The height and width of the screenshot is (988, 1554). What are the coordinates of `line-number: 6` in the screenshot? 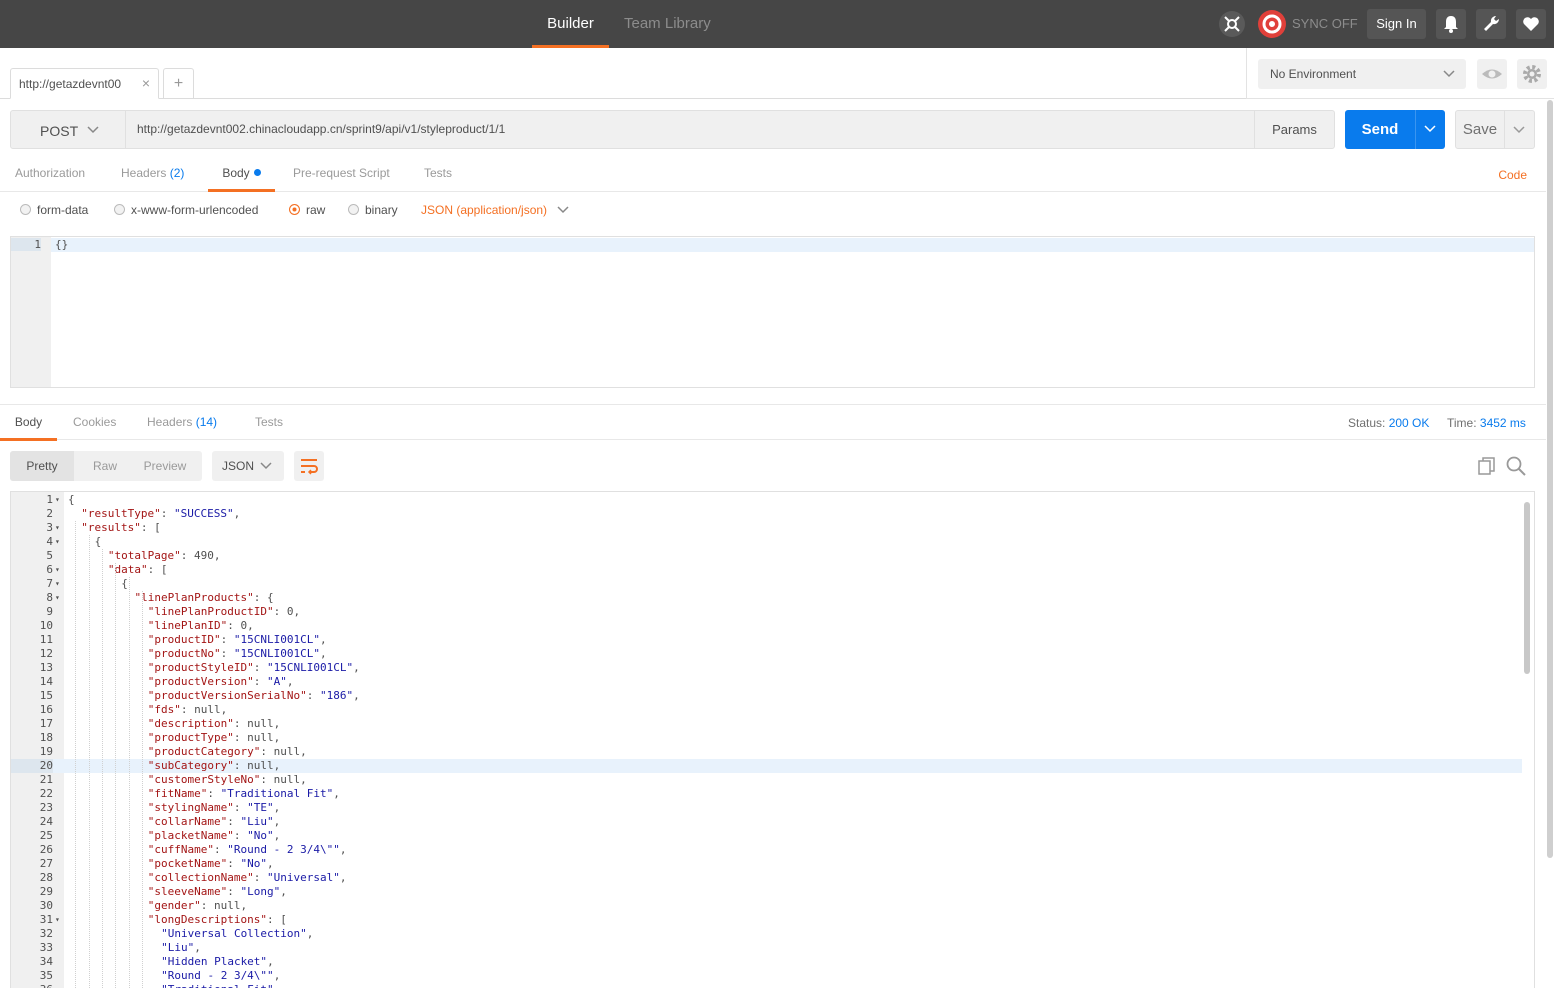 It's located at (49, 569).